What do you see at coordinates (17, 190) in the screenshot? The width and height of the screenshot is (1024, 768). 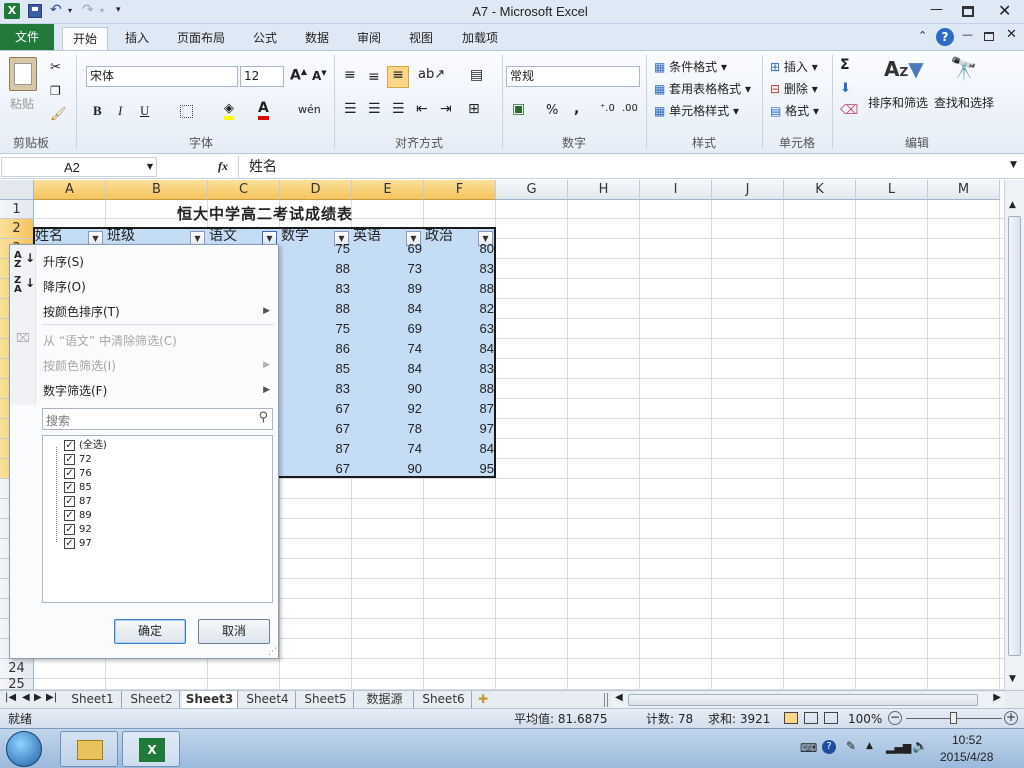 I see `select-all-corner` at bounding box center [17, 190].